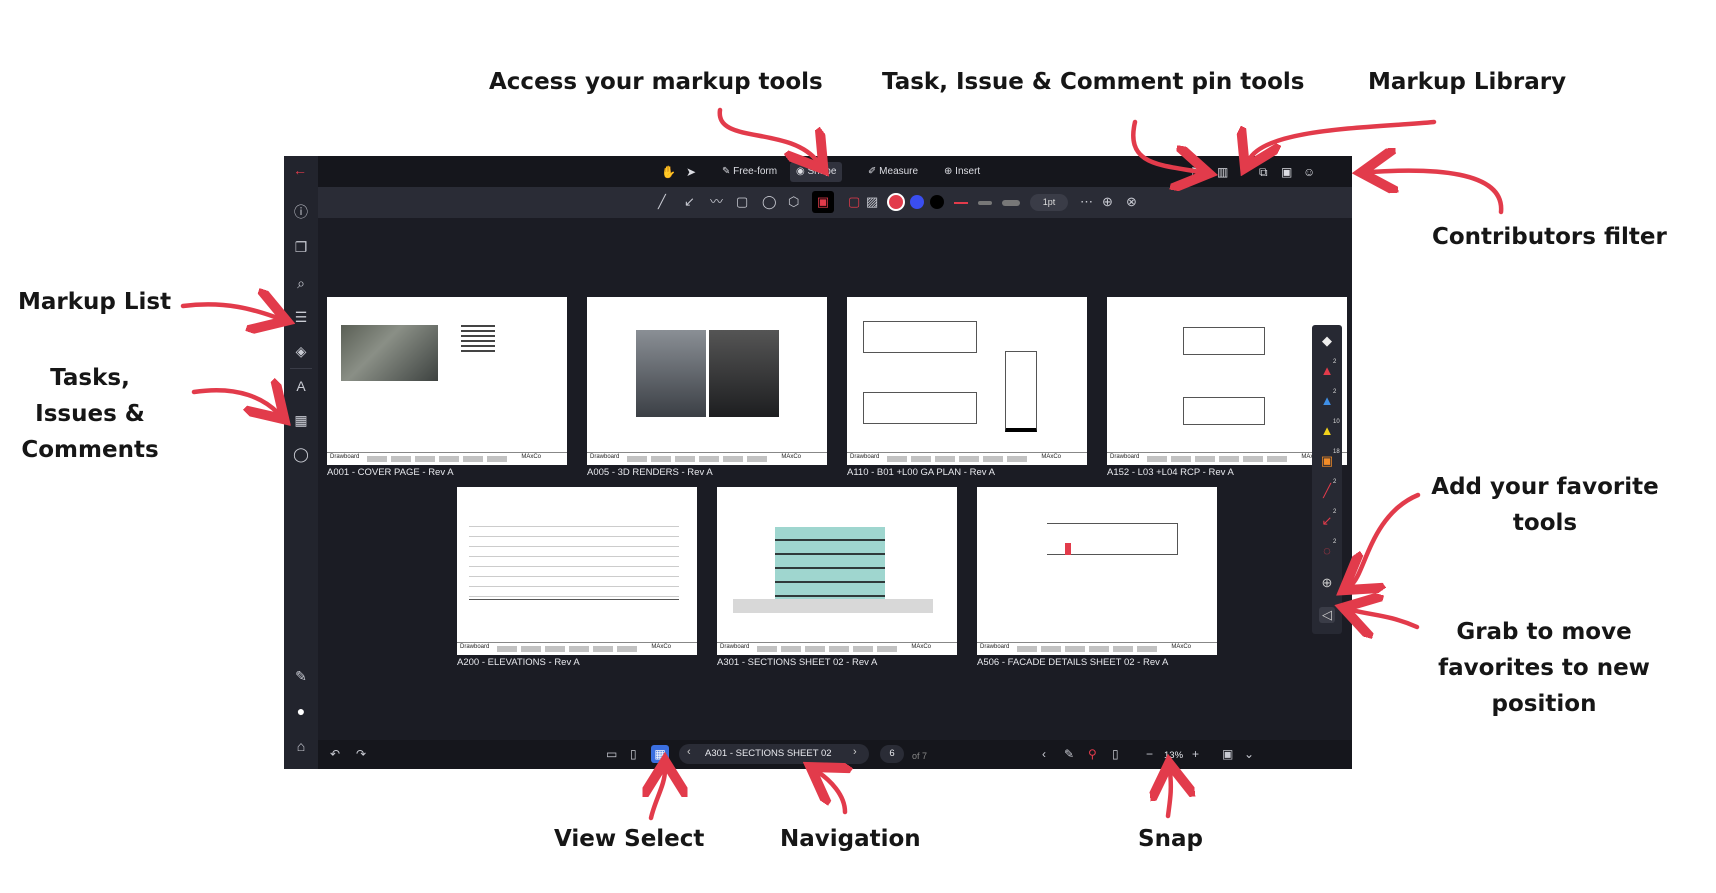 The image size is (1716, 893). I want to click on zoom-in-icon: +, so click(1195, 754).